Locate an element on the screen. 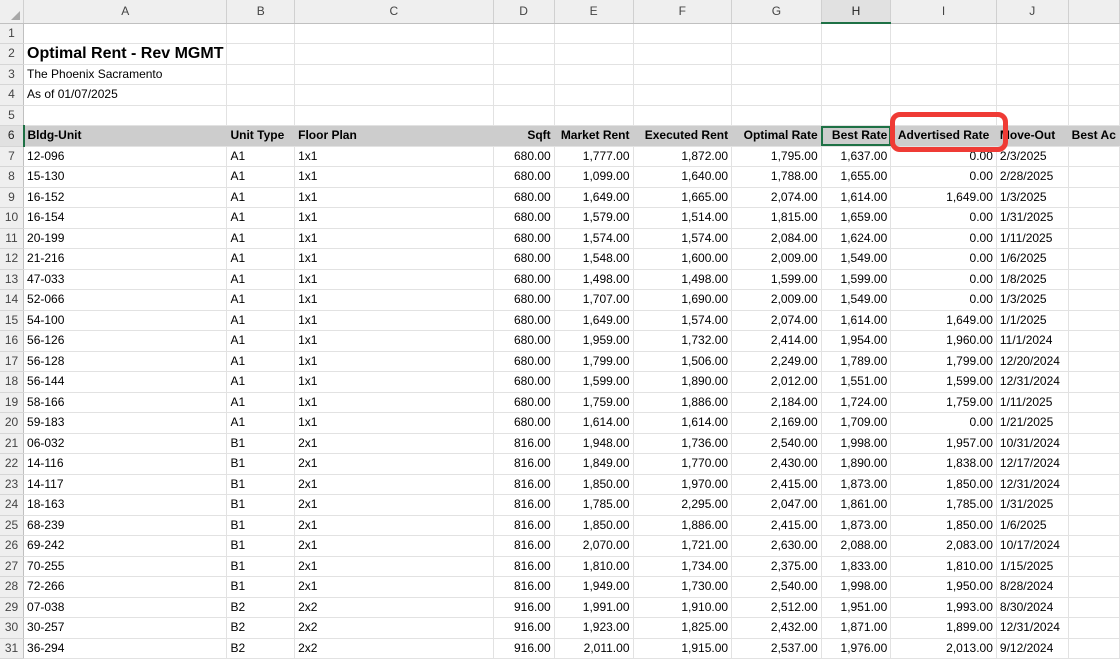 The width and height of the screenshot is (1120, 659). cell-j25: 1/6/2025 is located at coordinates (1032, 525).